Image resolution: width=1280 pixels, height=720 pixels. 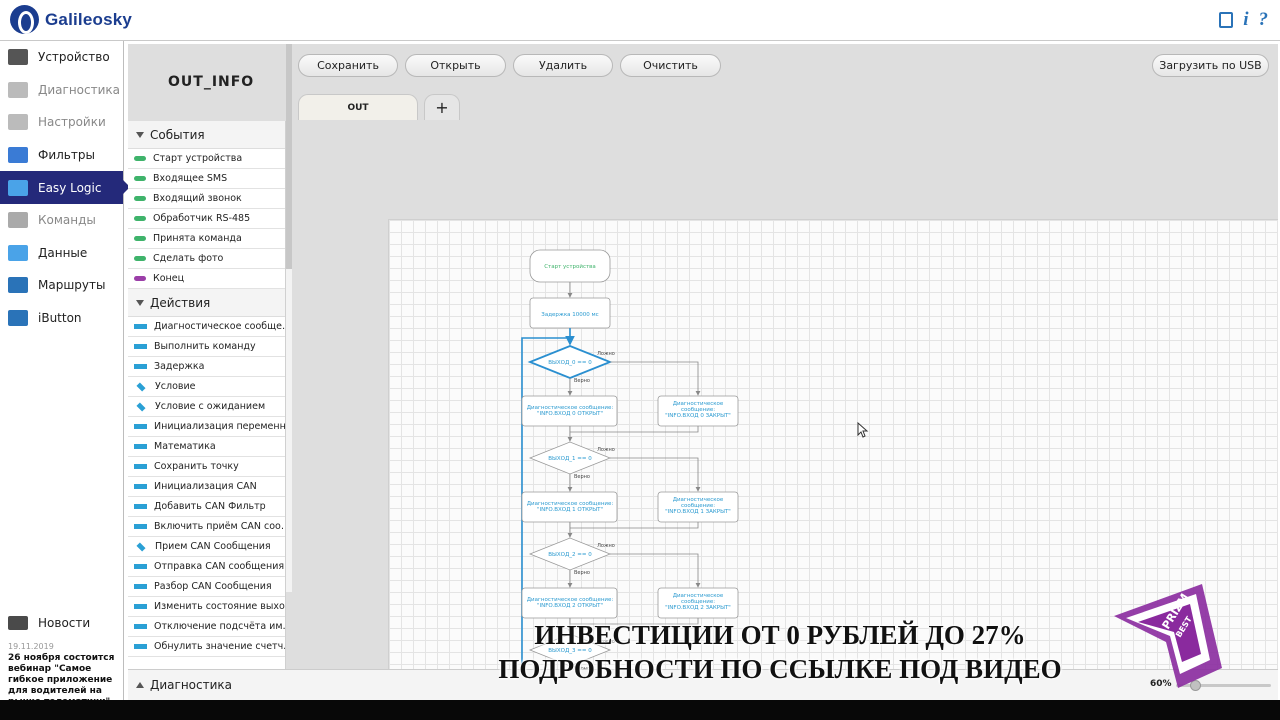 What do you see at coordinates (79, 89) in the screenshot?
I see `sidebar-item-label: Диагностика` at bounding box center [79, 89].